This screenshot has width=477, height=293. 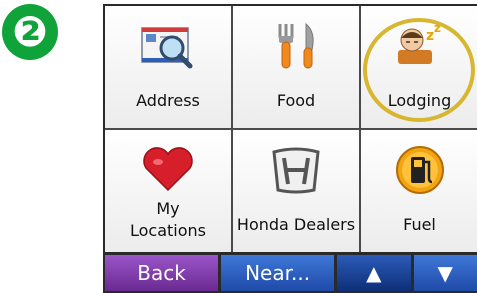 I want to click on fork-knife-icon, so click(x=296, y=46).